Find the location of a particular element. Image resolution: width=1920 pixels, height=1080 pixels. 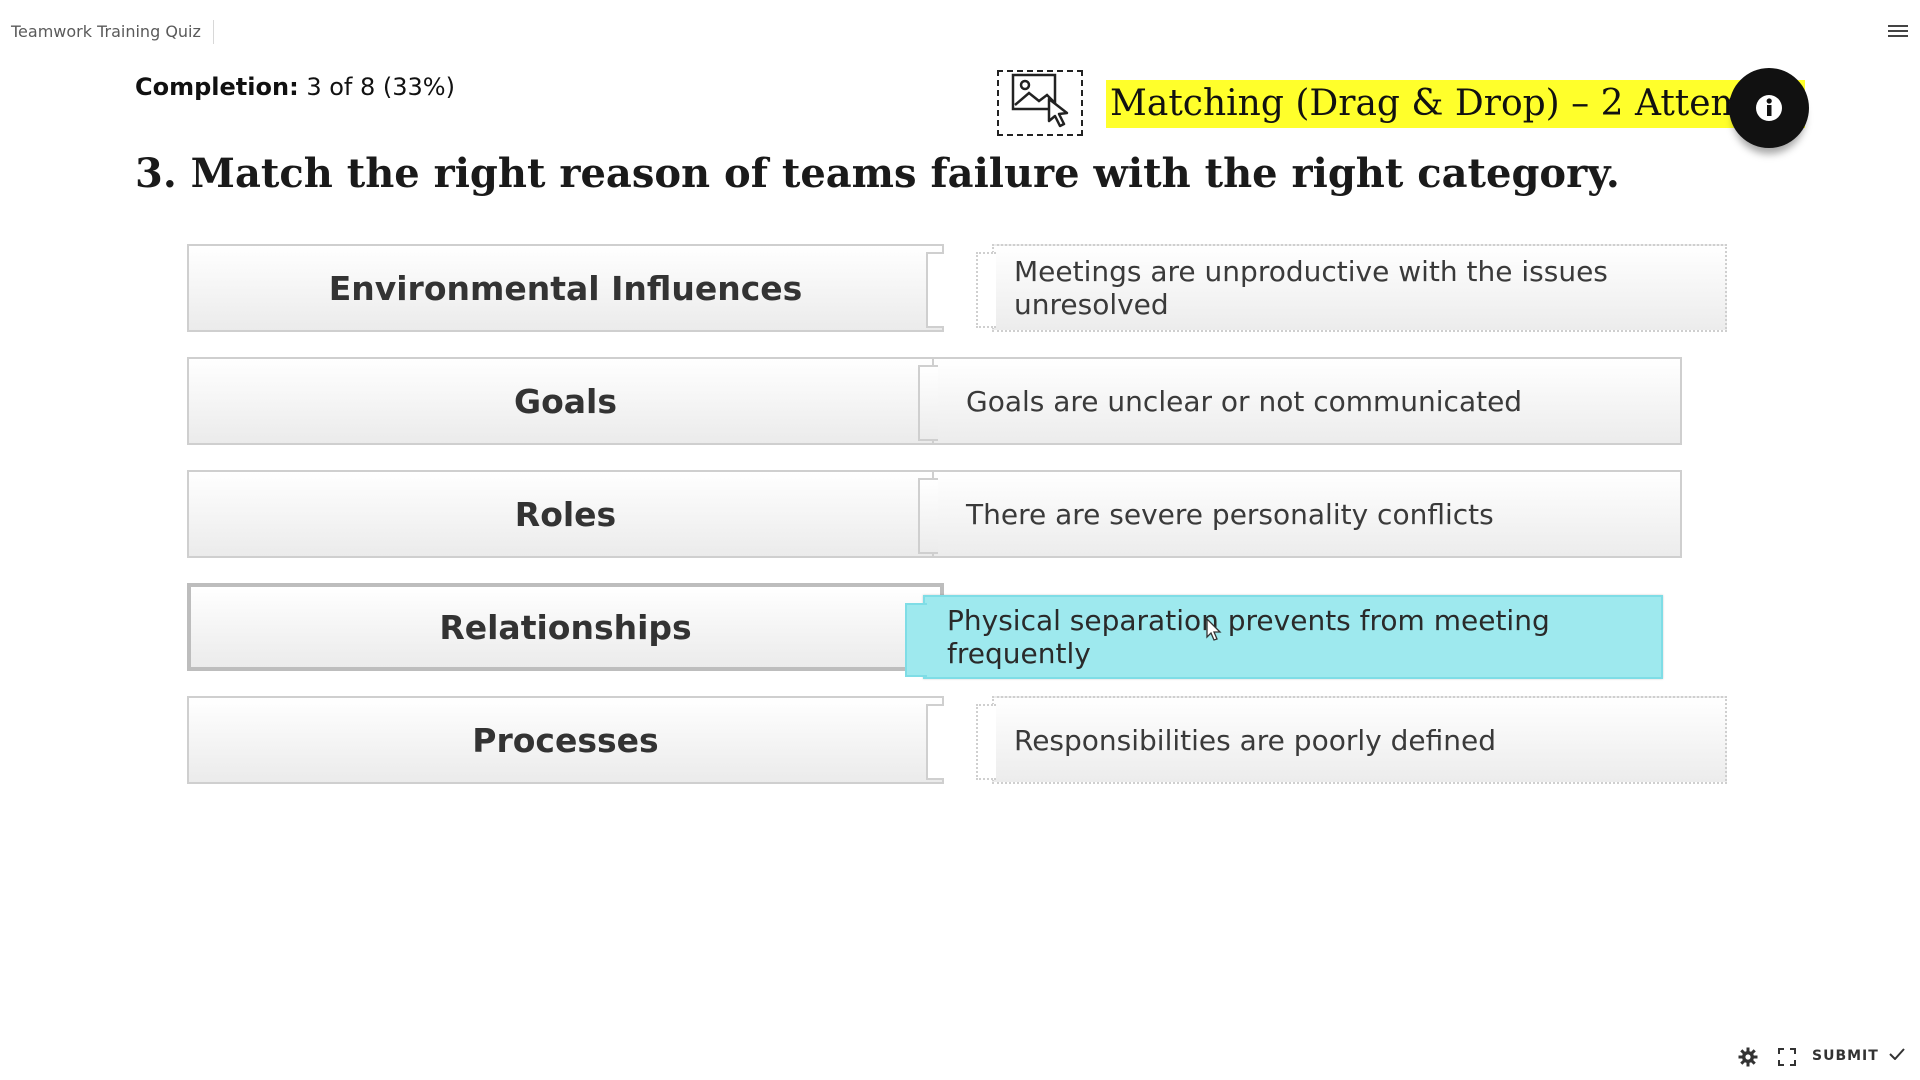

category-relationships: Relationships is located at coordinates (565, 627).